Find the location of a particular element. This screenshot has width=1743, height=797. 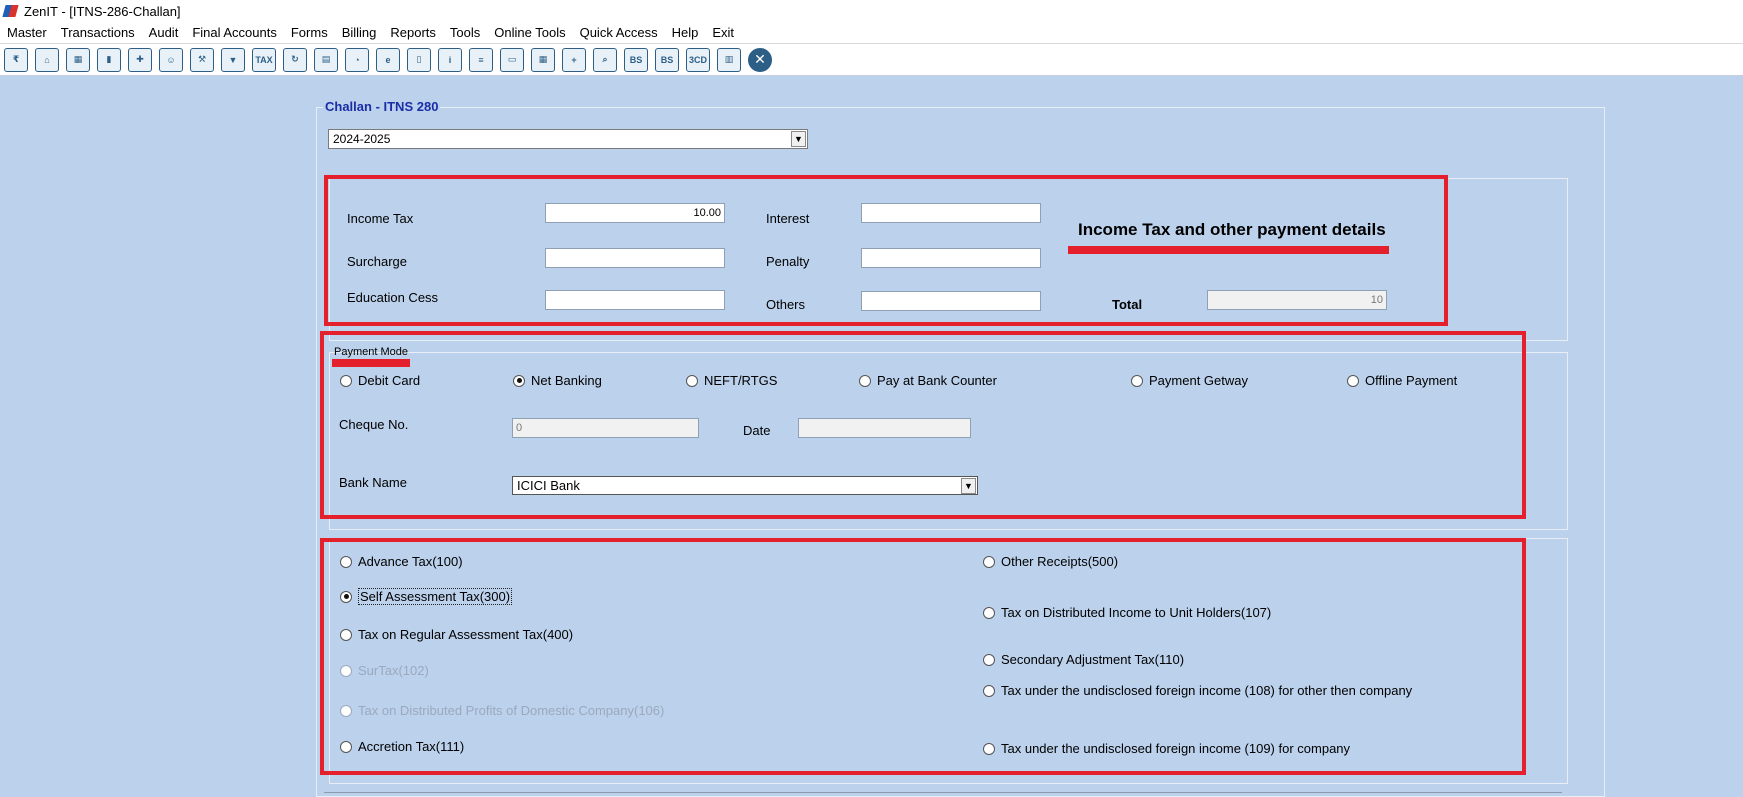

menu-item-quick-access: Quick Access is located at coordinates (619, 32).